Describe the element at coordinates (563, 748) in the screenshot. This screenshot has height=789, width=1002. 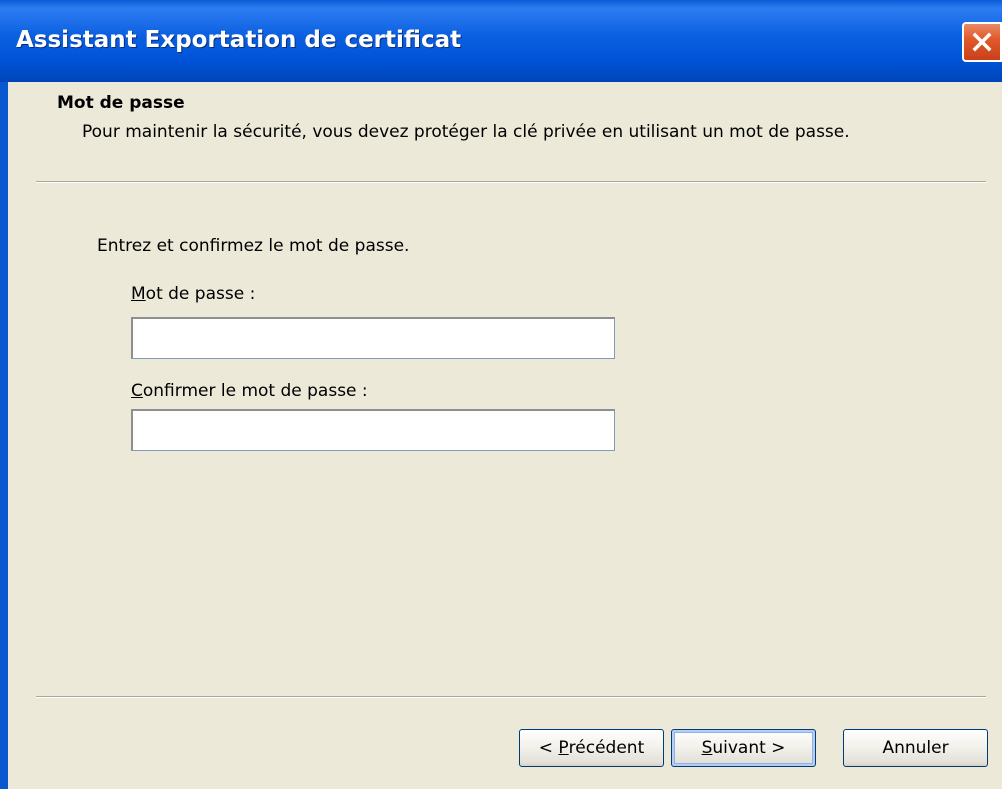
I see `back-button-mnemonic: P` at that location.